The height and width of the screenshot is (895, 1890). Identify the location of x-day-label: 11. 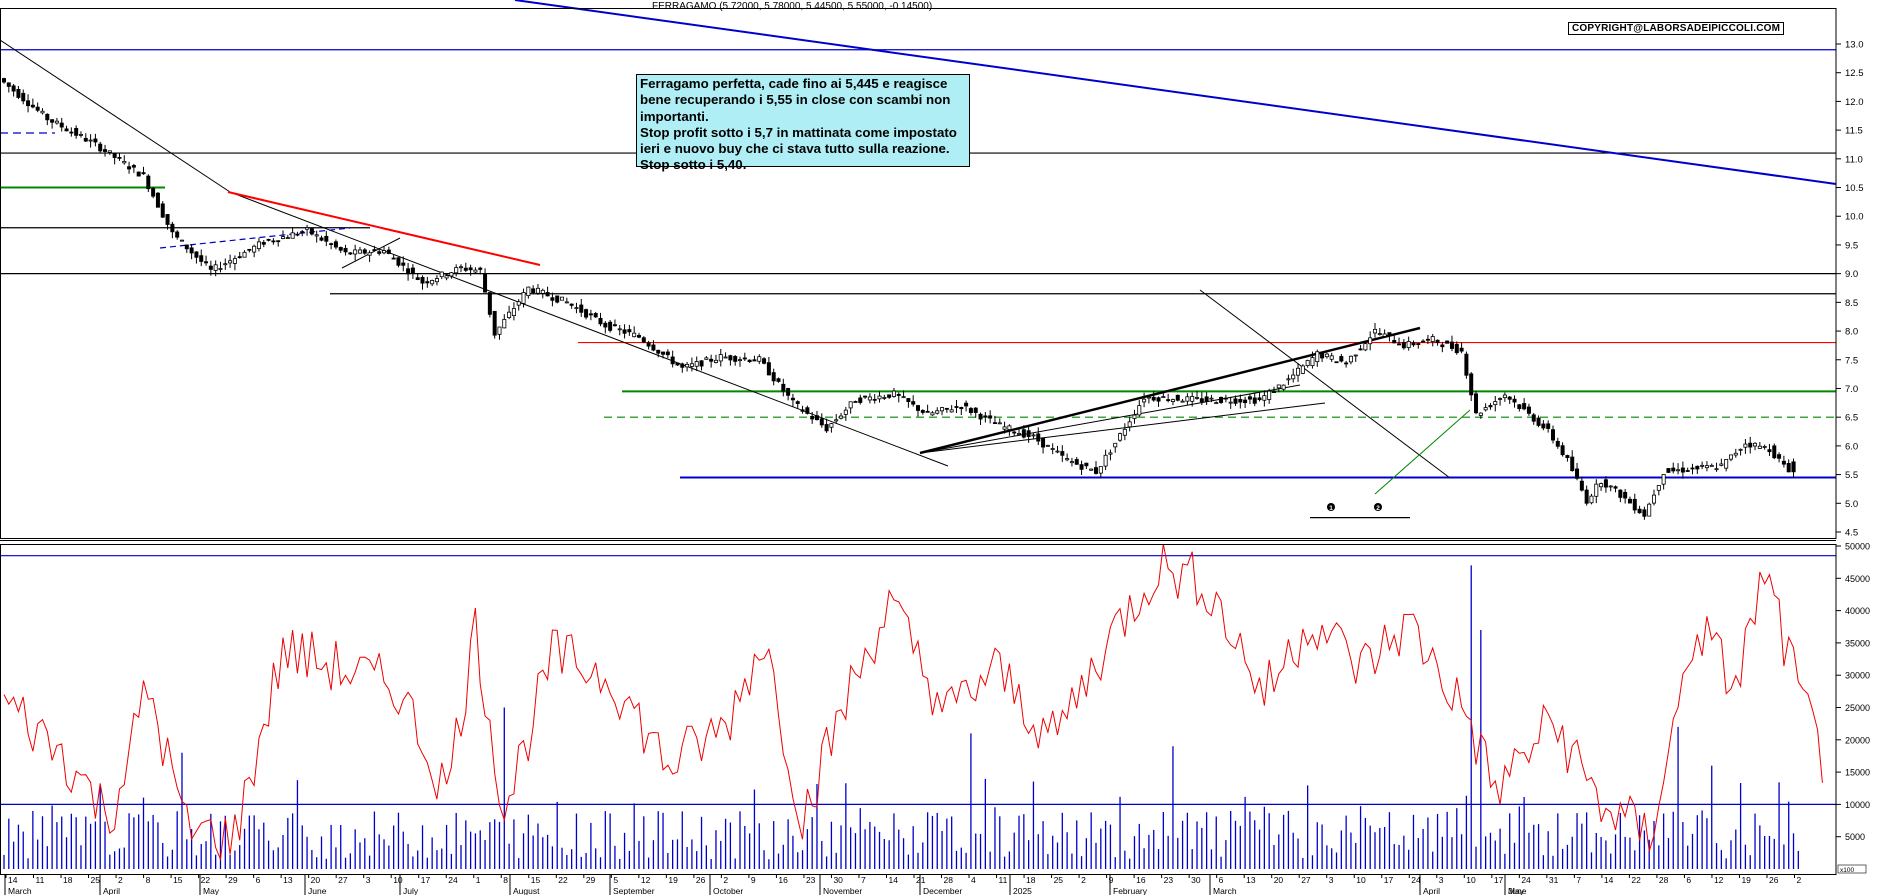
(40, 880).